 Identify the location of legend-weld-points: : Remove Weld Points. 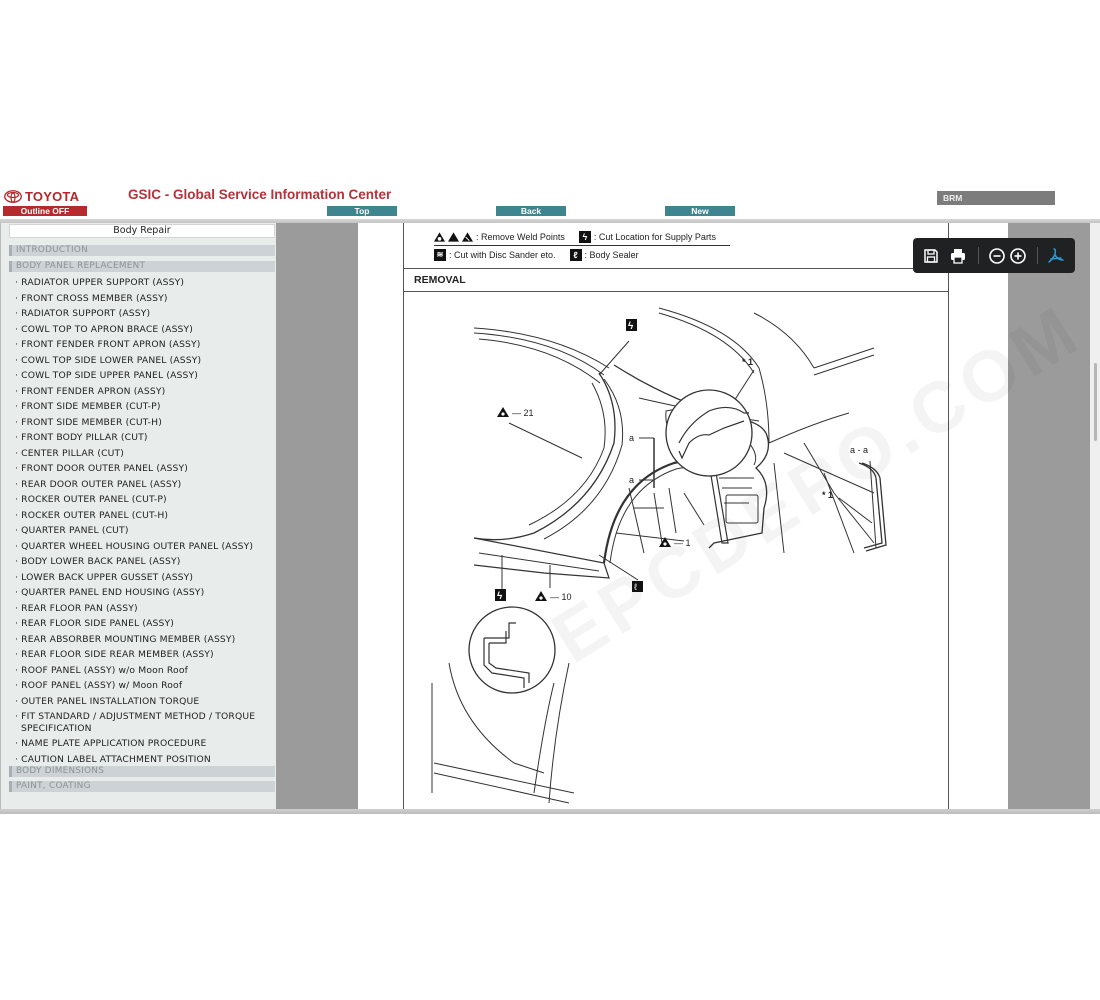
(520, 237).